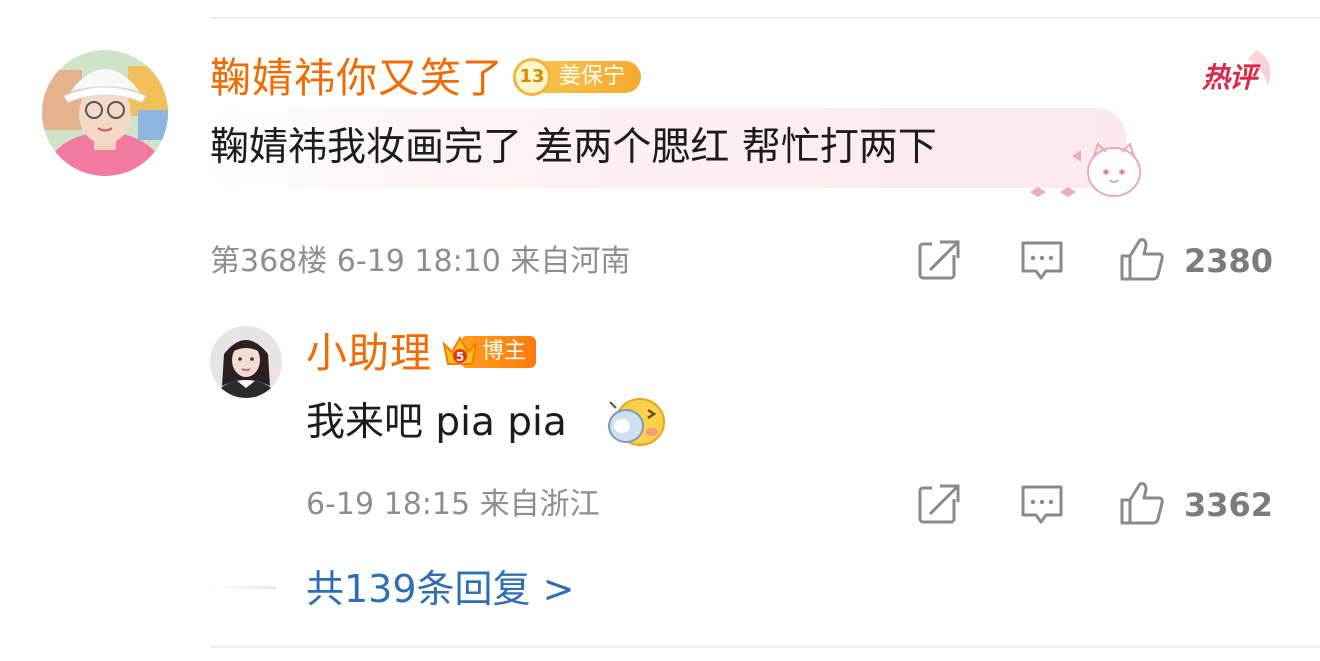 The height and width of the screenshot is (661, 1320). I want to click on reply-share-icon, so click(939, 504).